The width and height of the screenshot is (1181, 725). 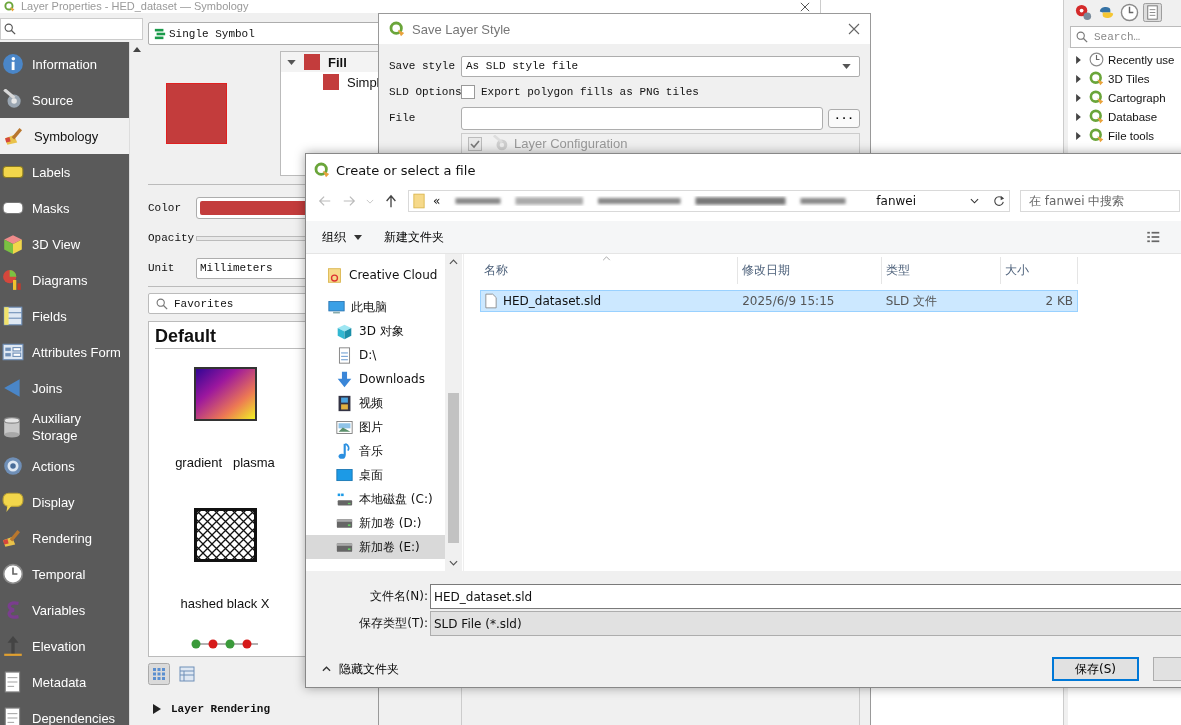 I want to click on window-title: Layer Properties - HED_dataset — Symbology, so click(x=135, y=6).